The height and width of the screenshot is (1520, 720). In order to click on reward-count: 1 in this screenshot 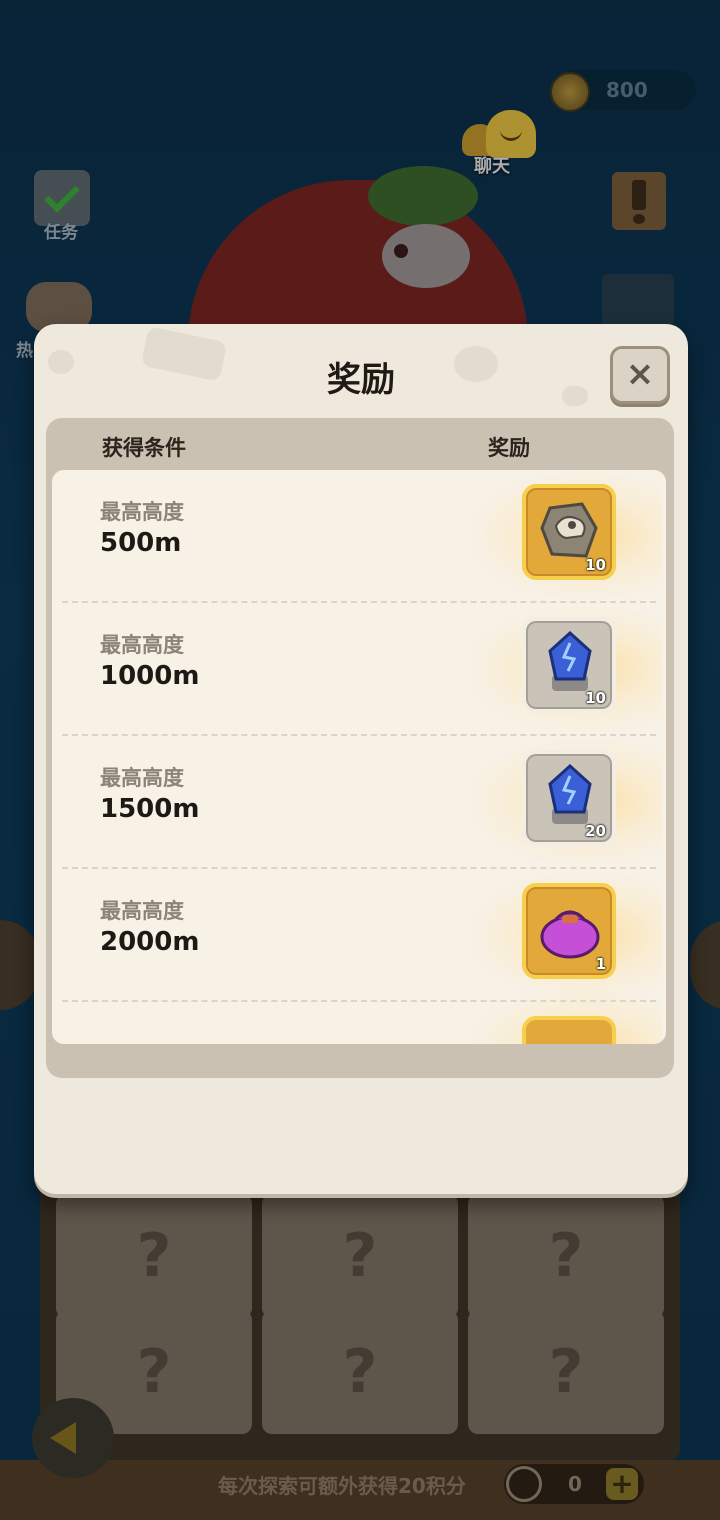, I will do `click(600, 964)`.